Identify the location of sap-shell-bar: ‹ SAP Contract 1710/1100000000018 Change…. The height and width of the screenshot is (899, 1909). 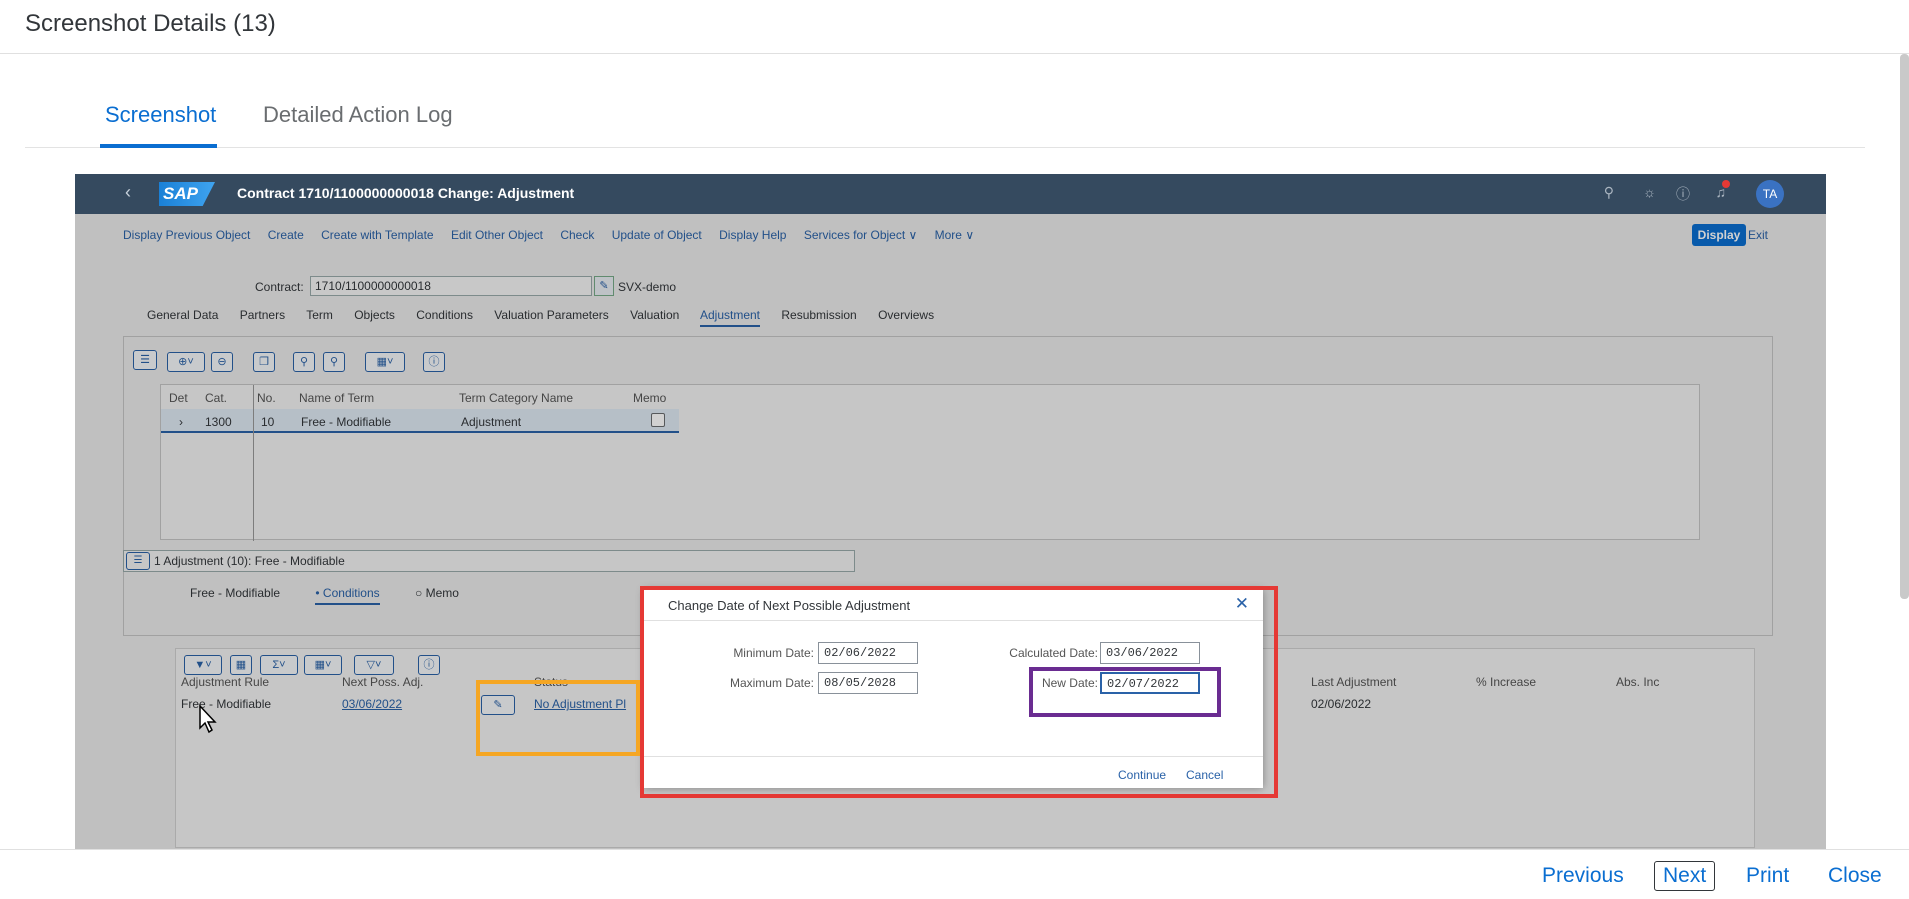
(950, 194).